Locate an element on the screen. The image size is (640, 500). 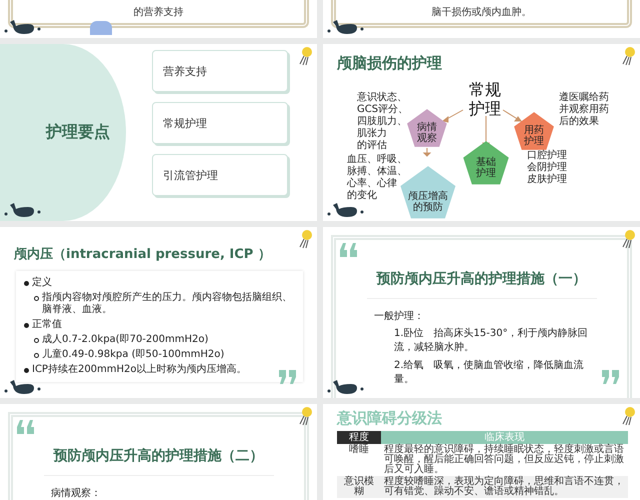
table-cell: 意识模糊 is located at coordinates (359, 487).